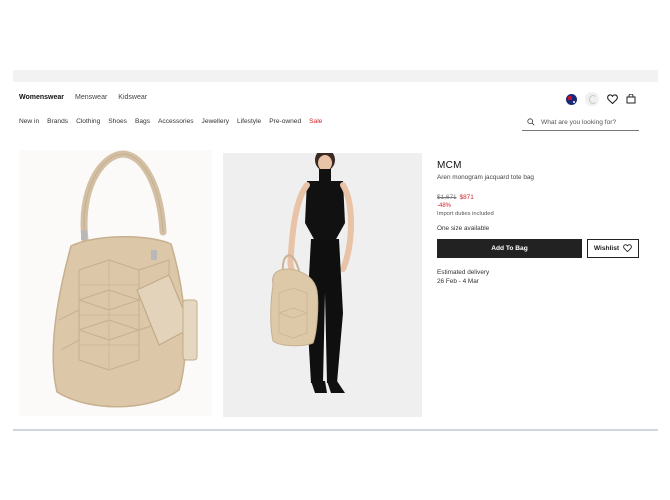  What do you see at coordinates (117, 121) in the screenshot?
I see `nav-shoes: Shoes` at bounding box center [117, 121].